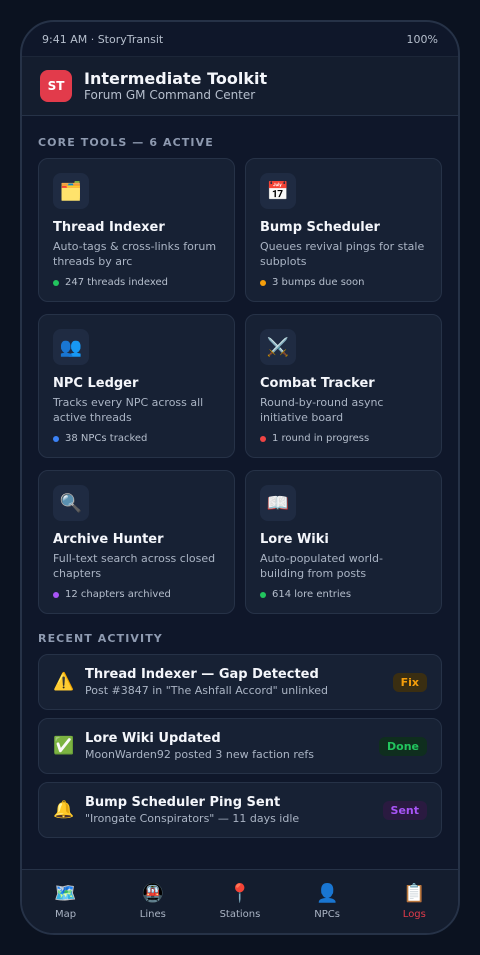 This screenshot has width=480, height=955. What do you see at coordinates (103, 39) in the screenshot?
I see `status-time-app: 9:41 AM · StoryTransit` at bounding box center [103, 39].